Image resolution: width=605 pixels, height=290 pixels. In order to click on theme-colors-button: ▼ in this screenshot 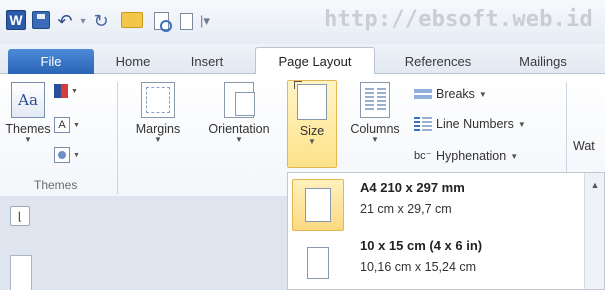, I will do `click(67, 91)`.